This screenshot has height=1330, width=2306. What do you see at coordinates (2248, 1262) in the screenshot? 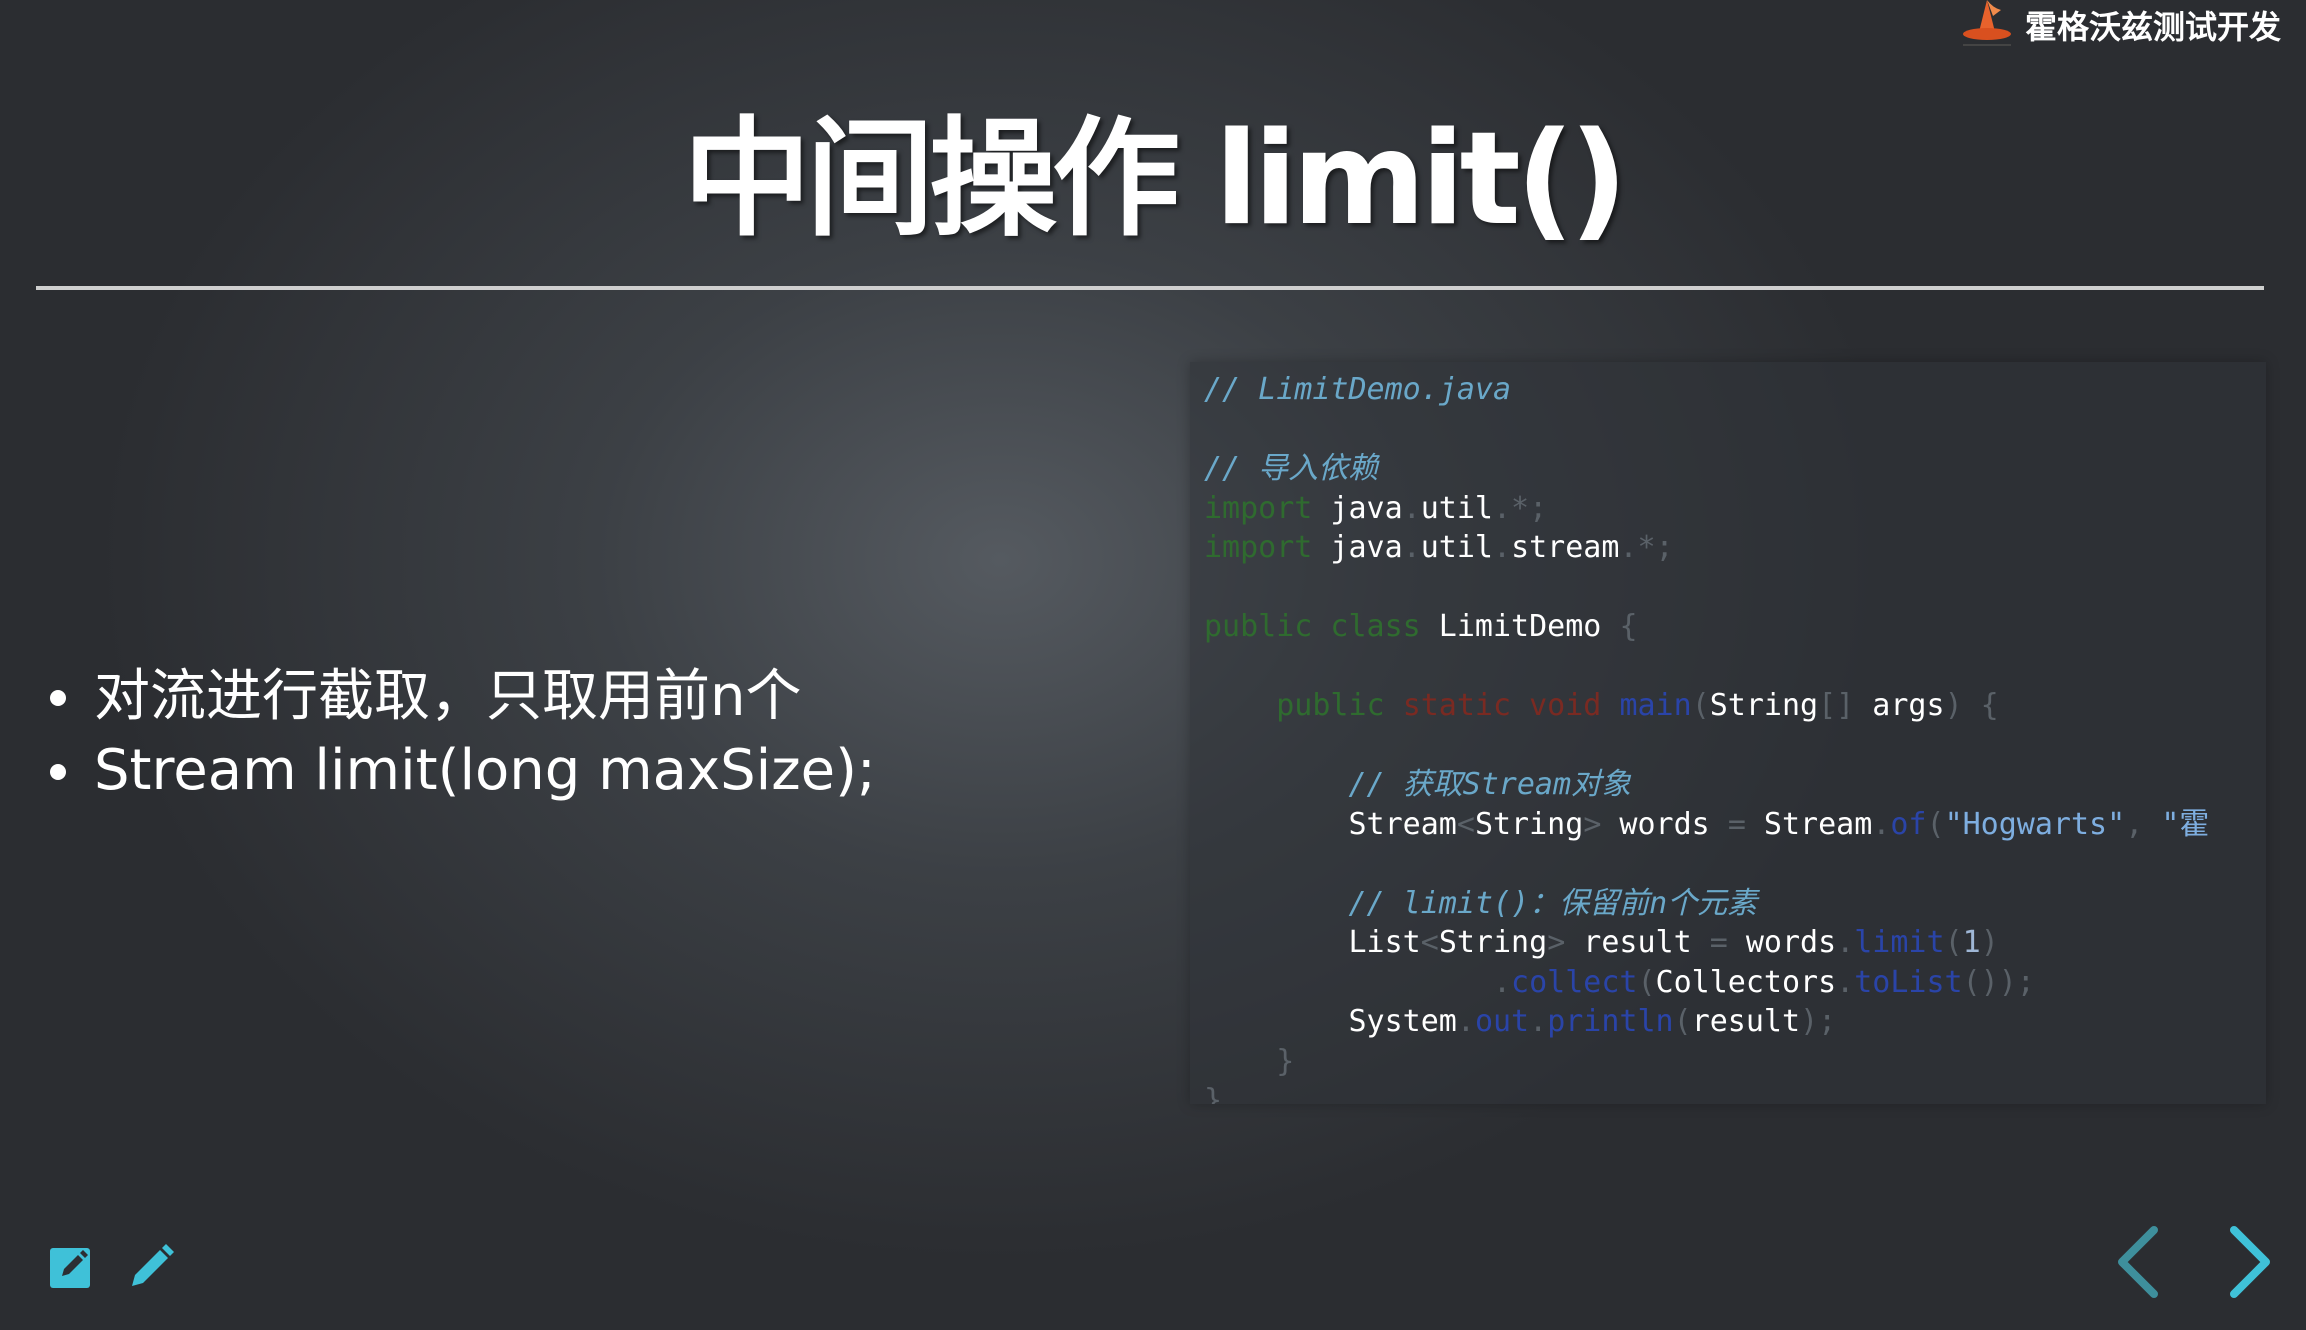
I see `chevron-right-icon` at bounding box center [2248, 1262].